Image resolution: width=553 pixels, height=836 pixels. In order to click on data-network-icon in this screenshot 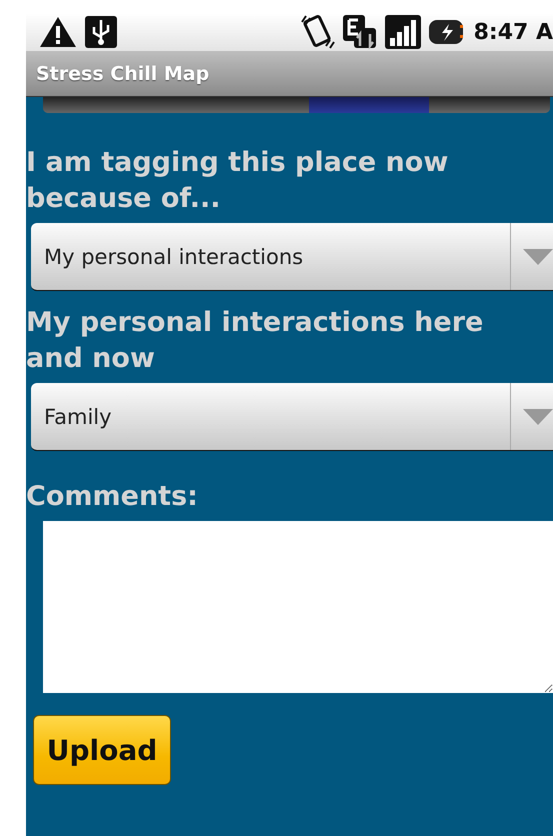, I will do `click(360, 32)`.